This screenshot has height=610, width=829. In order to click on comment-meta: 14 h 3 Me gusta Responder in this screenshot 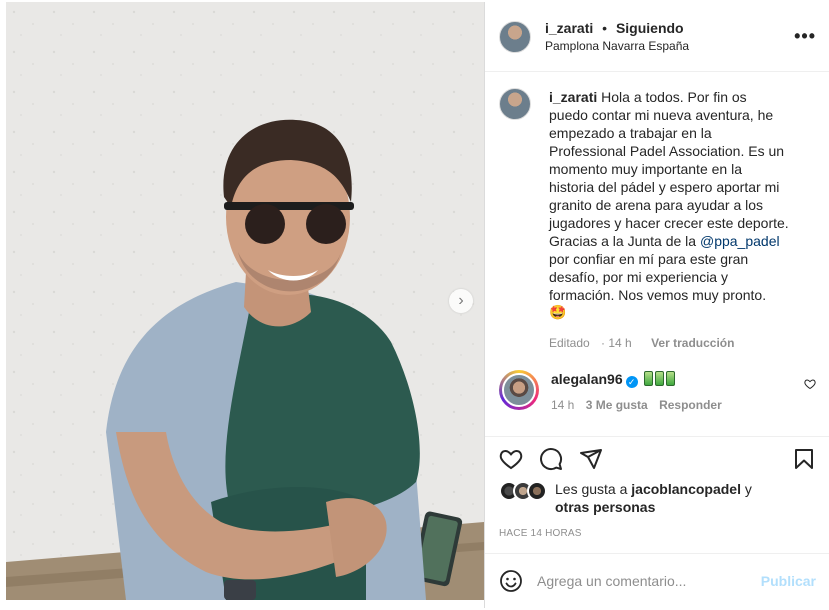, I will do `click(666, 405)`.